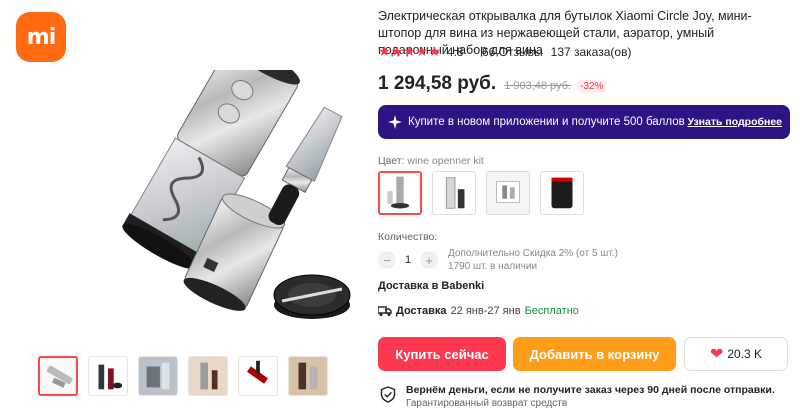 This screenshot has width=800, height=415. Describe the element at coordinates (533, 253) in the screenshot. I see `bulk-discount-note: Дополнительно Скидка 2% (от 5 шт.)` at that location.